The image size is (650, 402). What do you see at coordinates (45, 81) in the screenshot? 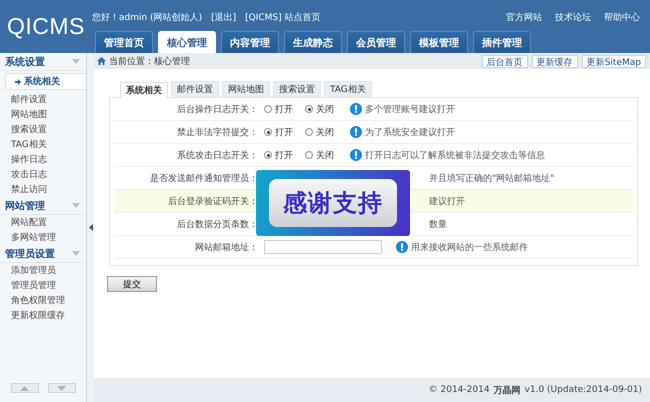
I see `sidebar-item: 系统相关` at bounding box center [45, 81].